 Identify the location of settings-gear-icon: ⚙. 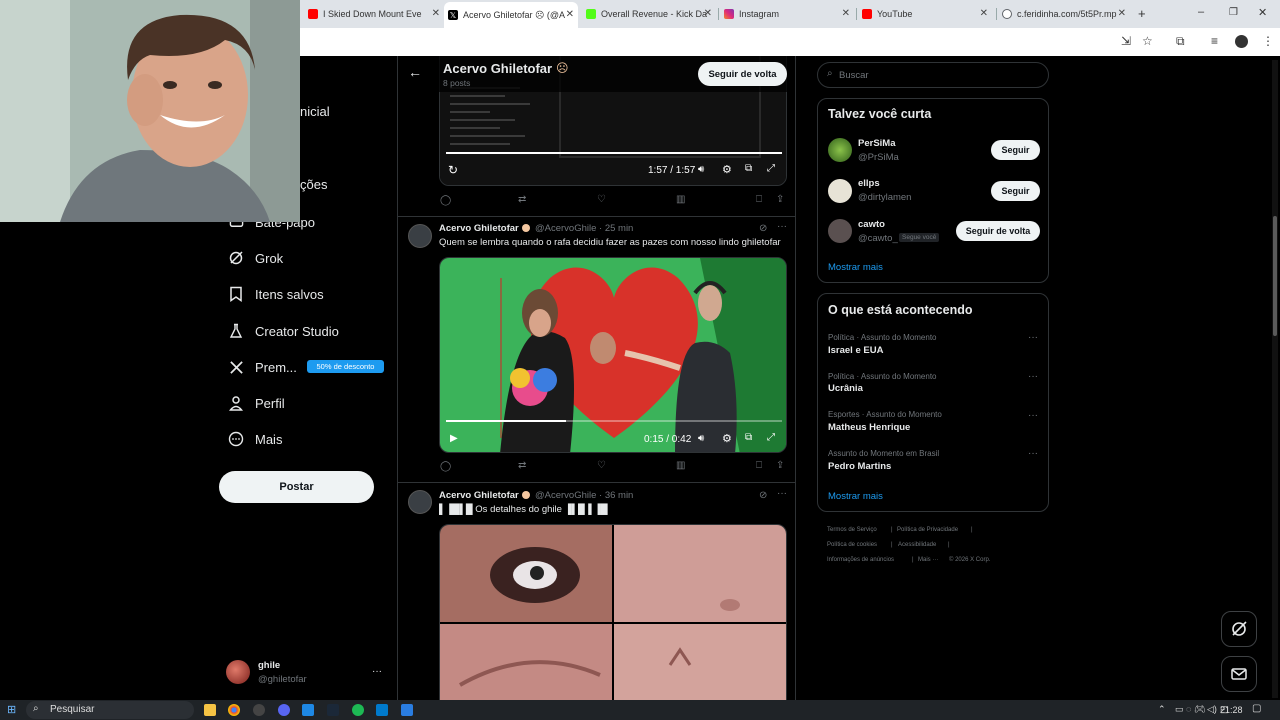
(727, 169).